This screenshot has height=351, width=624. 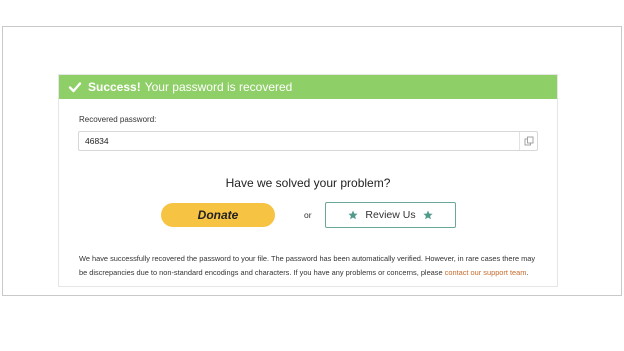 What do you see at coordinates (486, 272) in the screenshot?
I see `support-link: contact our support team` at bounding box center [486, 272].